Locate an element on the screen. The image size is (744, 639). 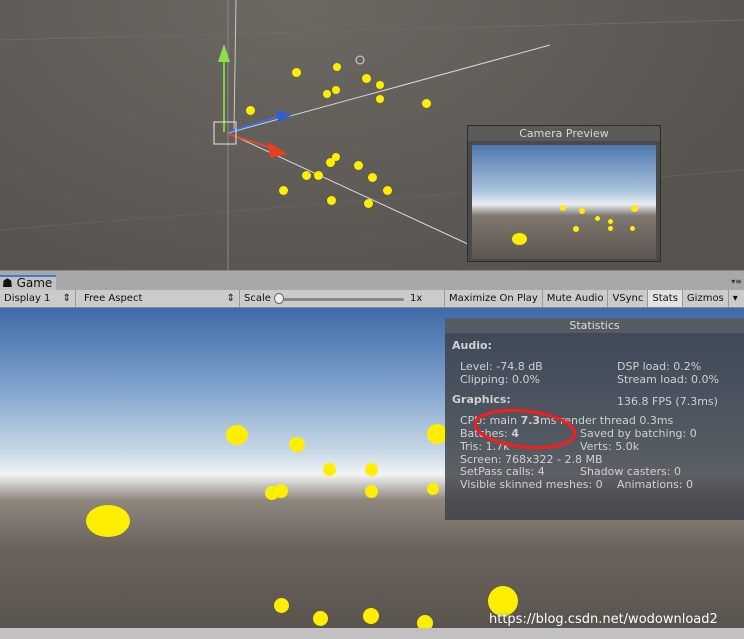
gizmos-button: Gizmos is located at coordinates (706, 298).